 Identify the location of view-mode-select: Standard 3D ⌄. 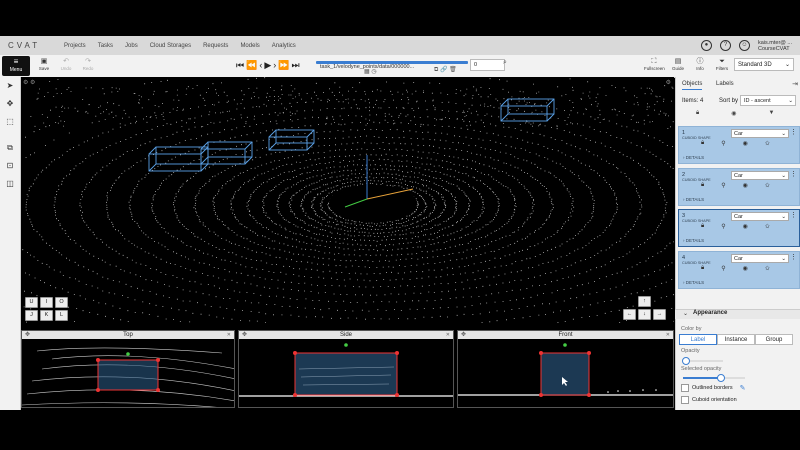
(764, 64).